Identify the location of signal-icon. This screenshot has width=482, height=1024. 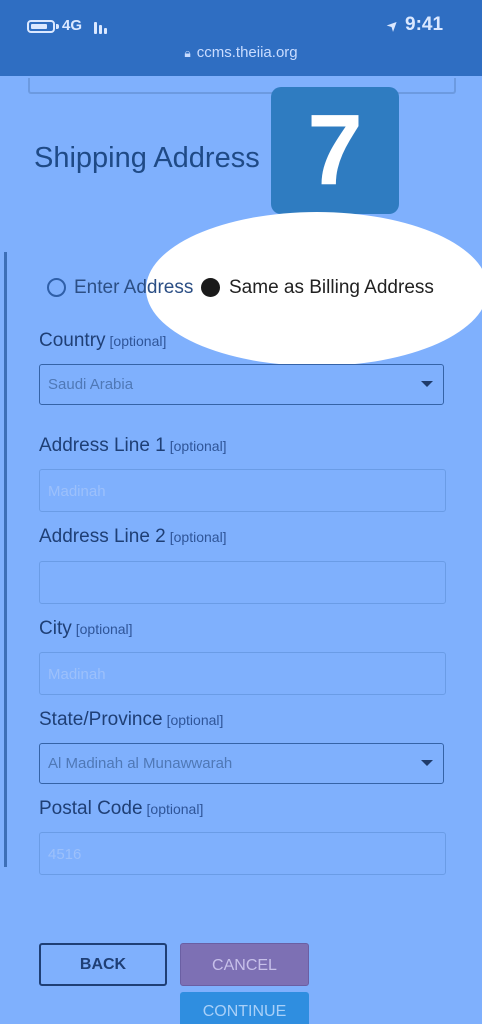
(104, 26).